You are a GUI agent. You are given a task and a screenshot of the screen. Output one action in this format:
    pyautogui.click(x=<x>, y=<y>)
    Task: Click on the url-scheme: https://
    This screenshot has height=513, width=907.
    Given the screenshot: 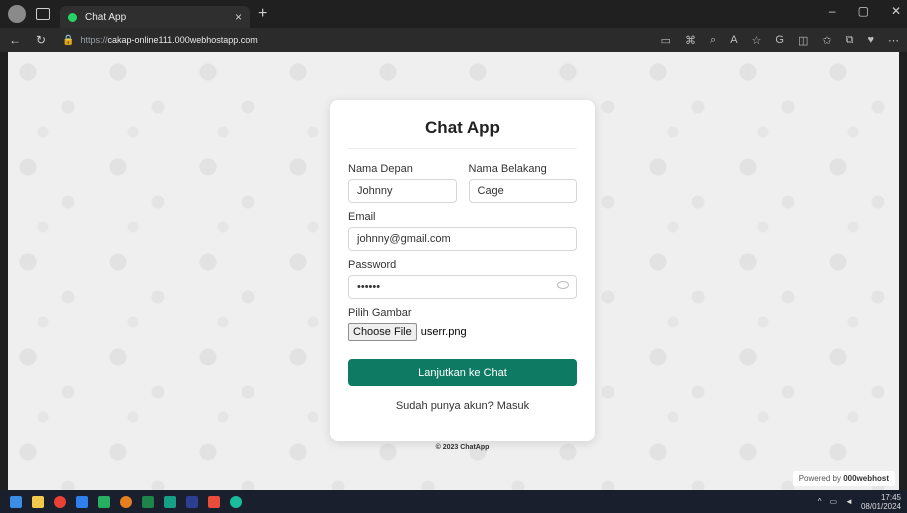 What is the action you would take?
    pyautogui.click(x=94, y=40)
    